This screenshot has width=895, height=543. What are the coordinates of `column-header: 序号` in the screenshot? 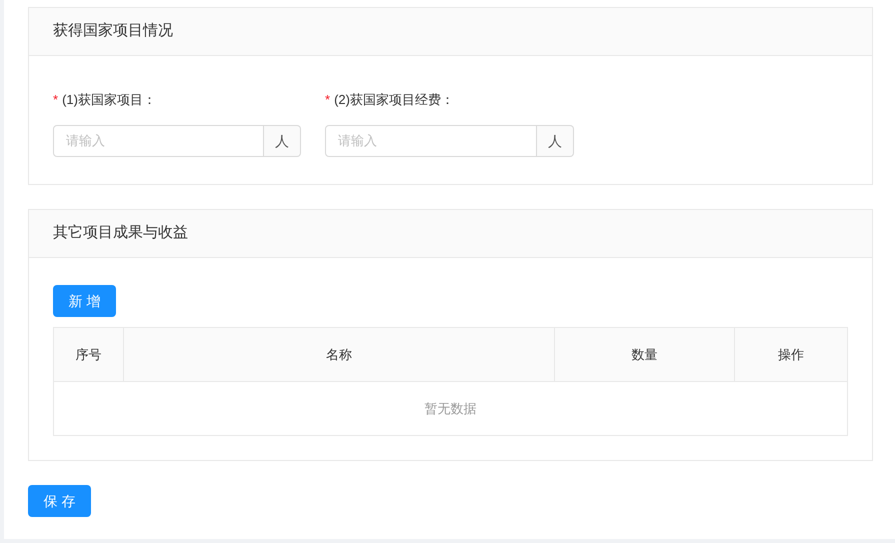 It's located at (89, 354).